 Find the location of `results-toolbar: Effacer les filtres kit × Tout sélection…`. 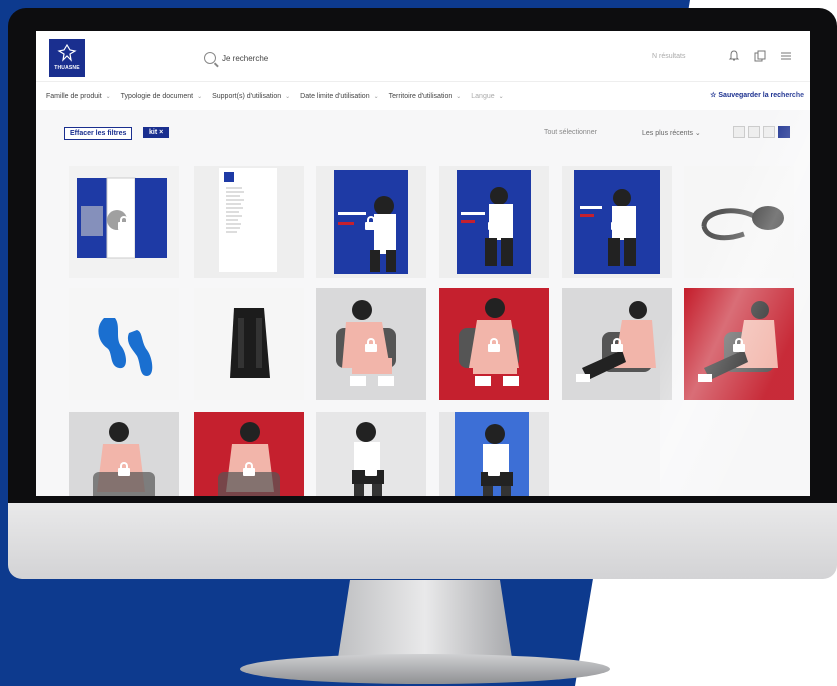

results-toolbar: Effacer les filtres kit × Tout sélection… is located at coordinates (423, 134).